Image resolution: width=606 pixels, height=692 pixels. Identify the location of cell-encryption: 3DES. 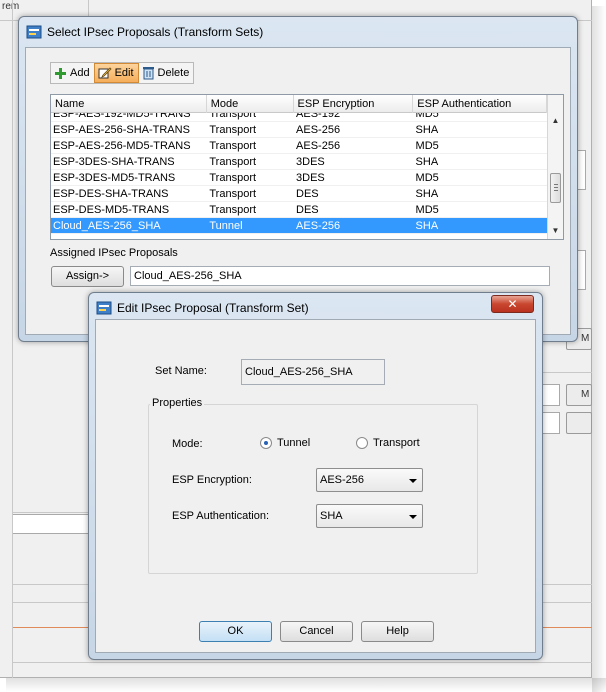
(310, 162).